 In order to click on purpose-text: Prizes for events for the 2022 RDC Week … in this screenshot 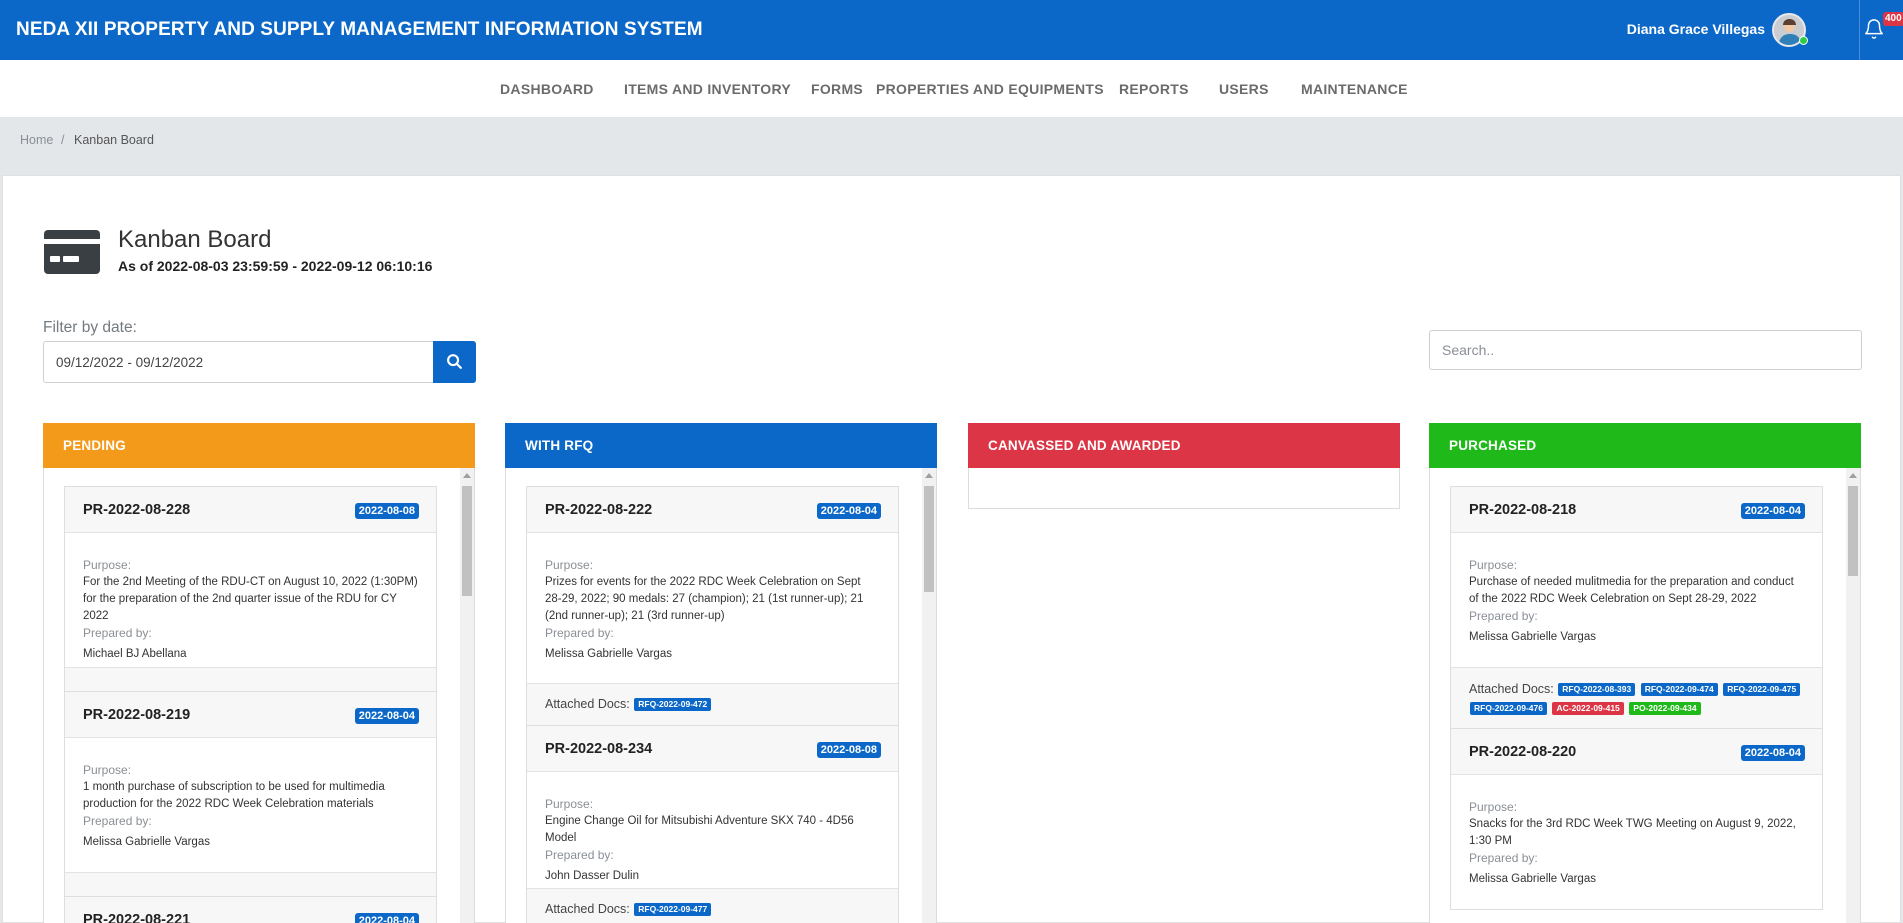, I will do `click(704, 599)`.